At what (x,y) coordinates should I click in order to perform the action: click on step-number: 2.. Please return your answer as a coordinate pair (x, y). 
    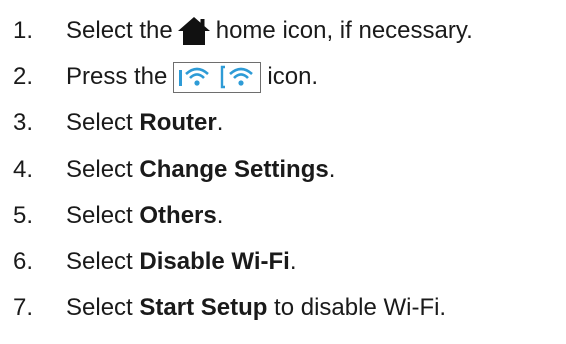
    Looking at the image, I should click on (23, 77).